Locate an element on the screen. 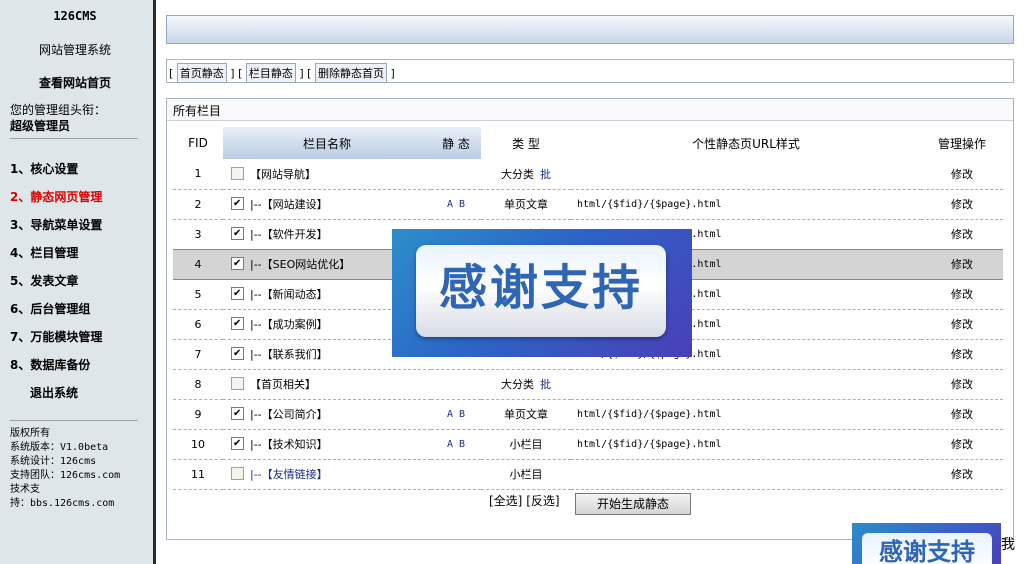 The width and height of the screenshot is (1024, 564). thanks-banner: 感谢支持 is located at coordinates (542, 293).